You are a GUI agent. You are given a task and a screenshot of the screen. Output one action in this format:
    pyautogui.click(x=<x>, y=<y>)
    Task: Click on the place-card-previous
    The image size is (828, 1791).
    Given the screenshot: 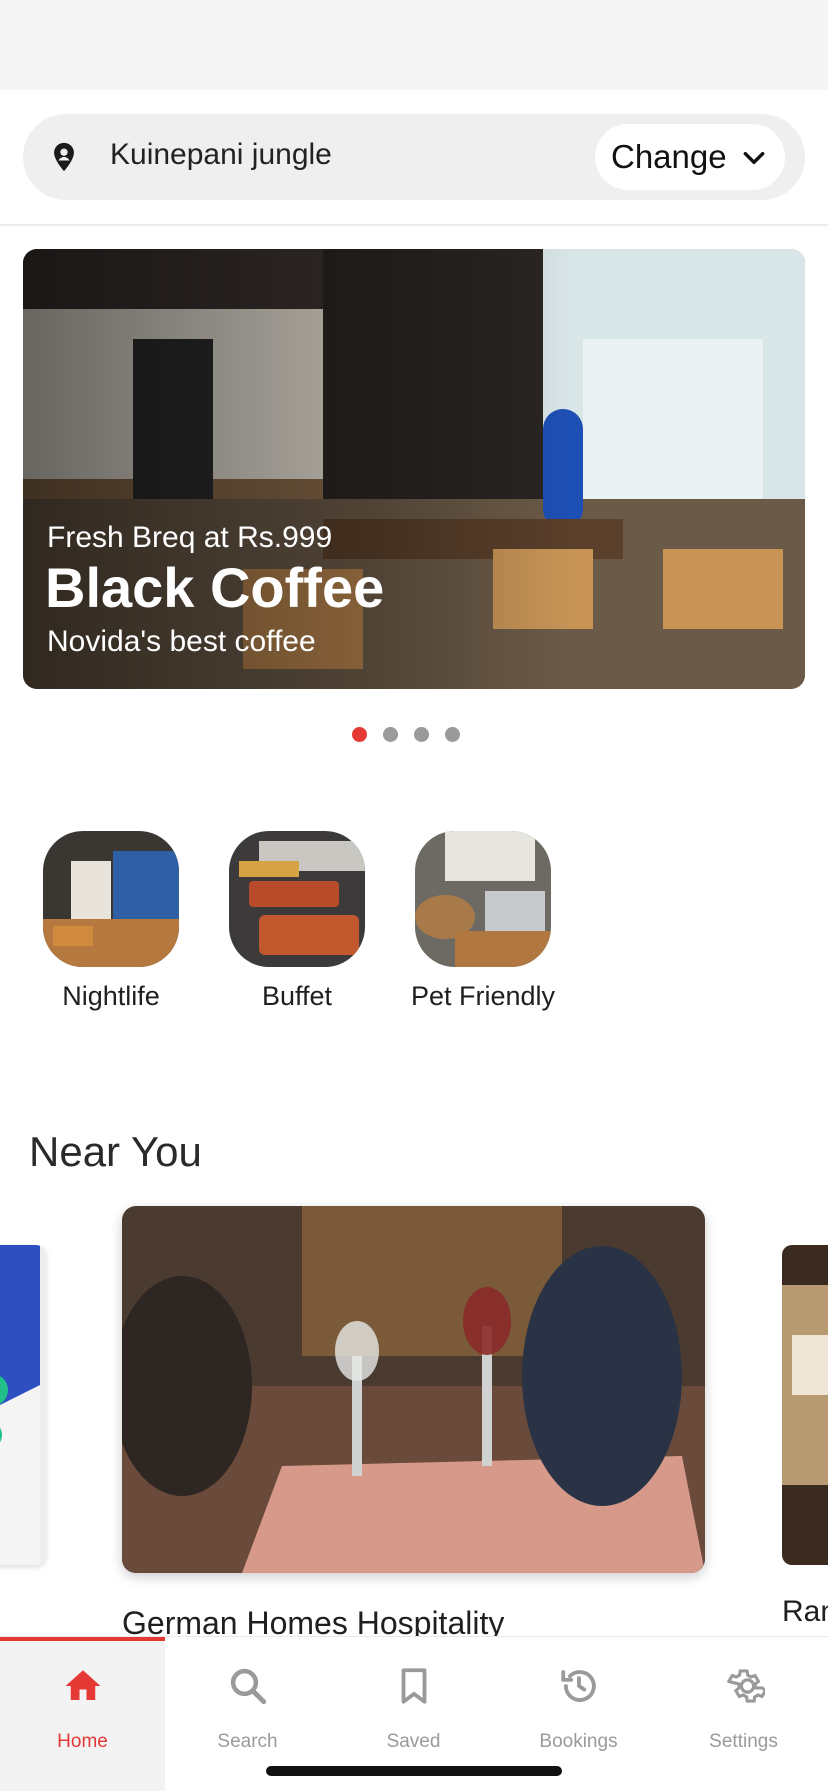 What is the action you would take?
    pyautogui.click(x=23, y=1405)
    